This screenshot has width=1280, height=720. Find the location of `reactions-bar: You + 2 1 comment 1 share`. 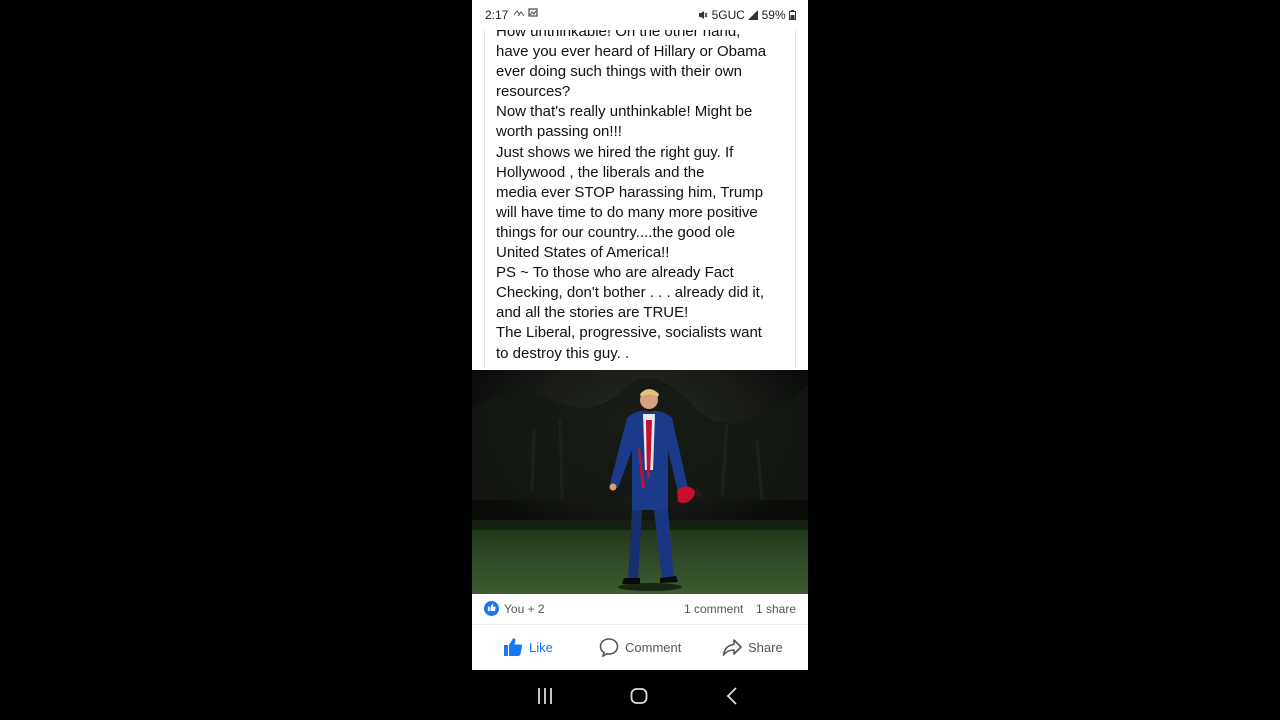

reactions-bar: You + 2 1 comment 1 share is located at coordinates (640, 609).